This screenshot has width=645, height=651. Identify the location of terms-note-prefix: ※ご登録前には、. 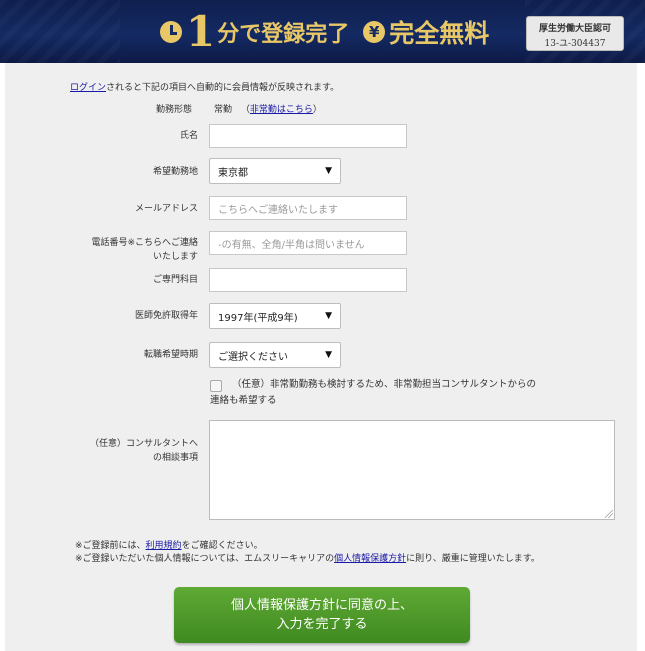
(110, 546).